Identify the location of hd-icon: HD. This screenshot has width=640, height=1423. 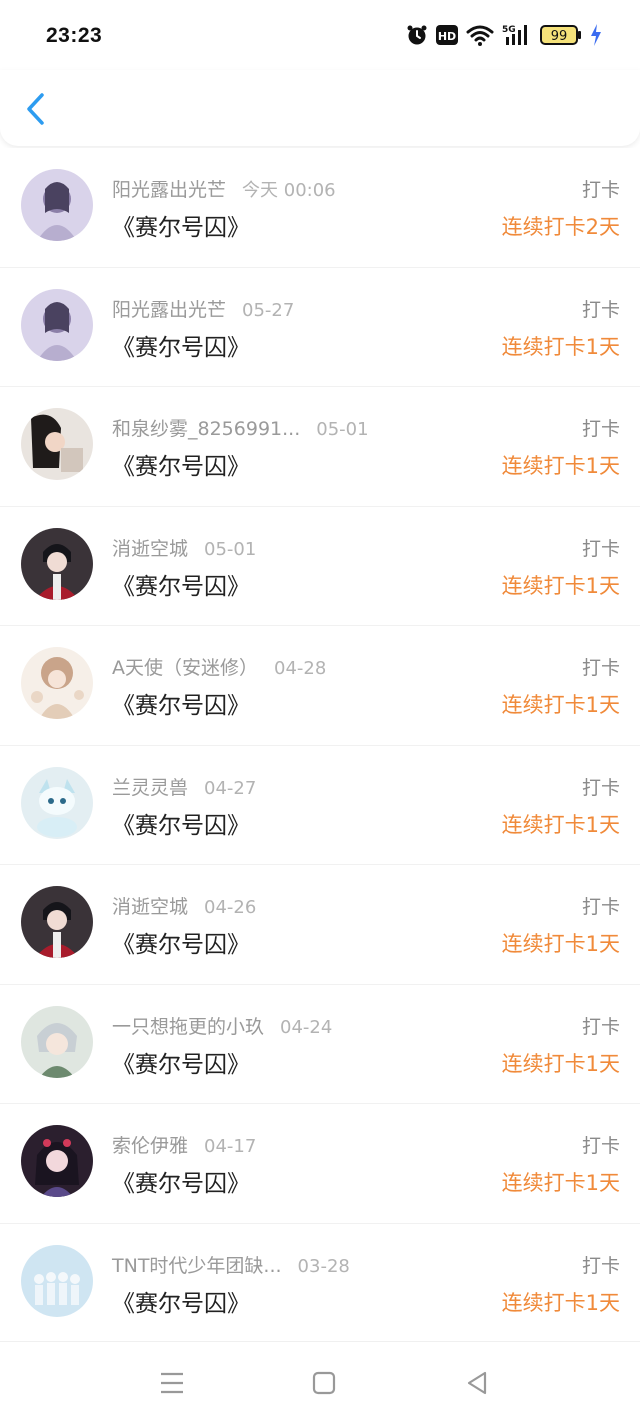
(447, 37).